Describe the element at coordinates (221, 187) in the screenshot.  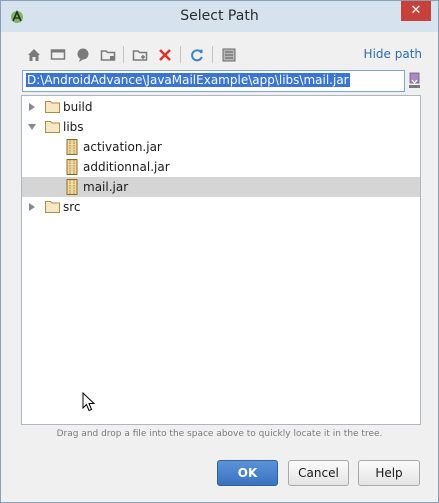
I see `tree-item-mail-jar: mail.jar` at that location.